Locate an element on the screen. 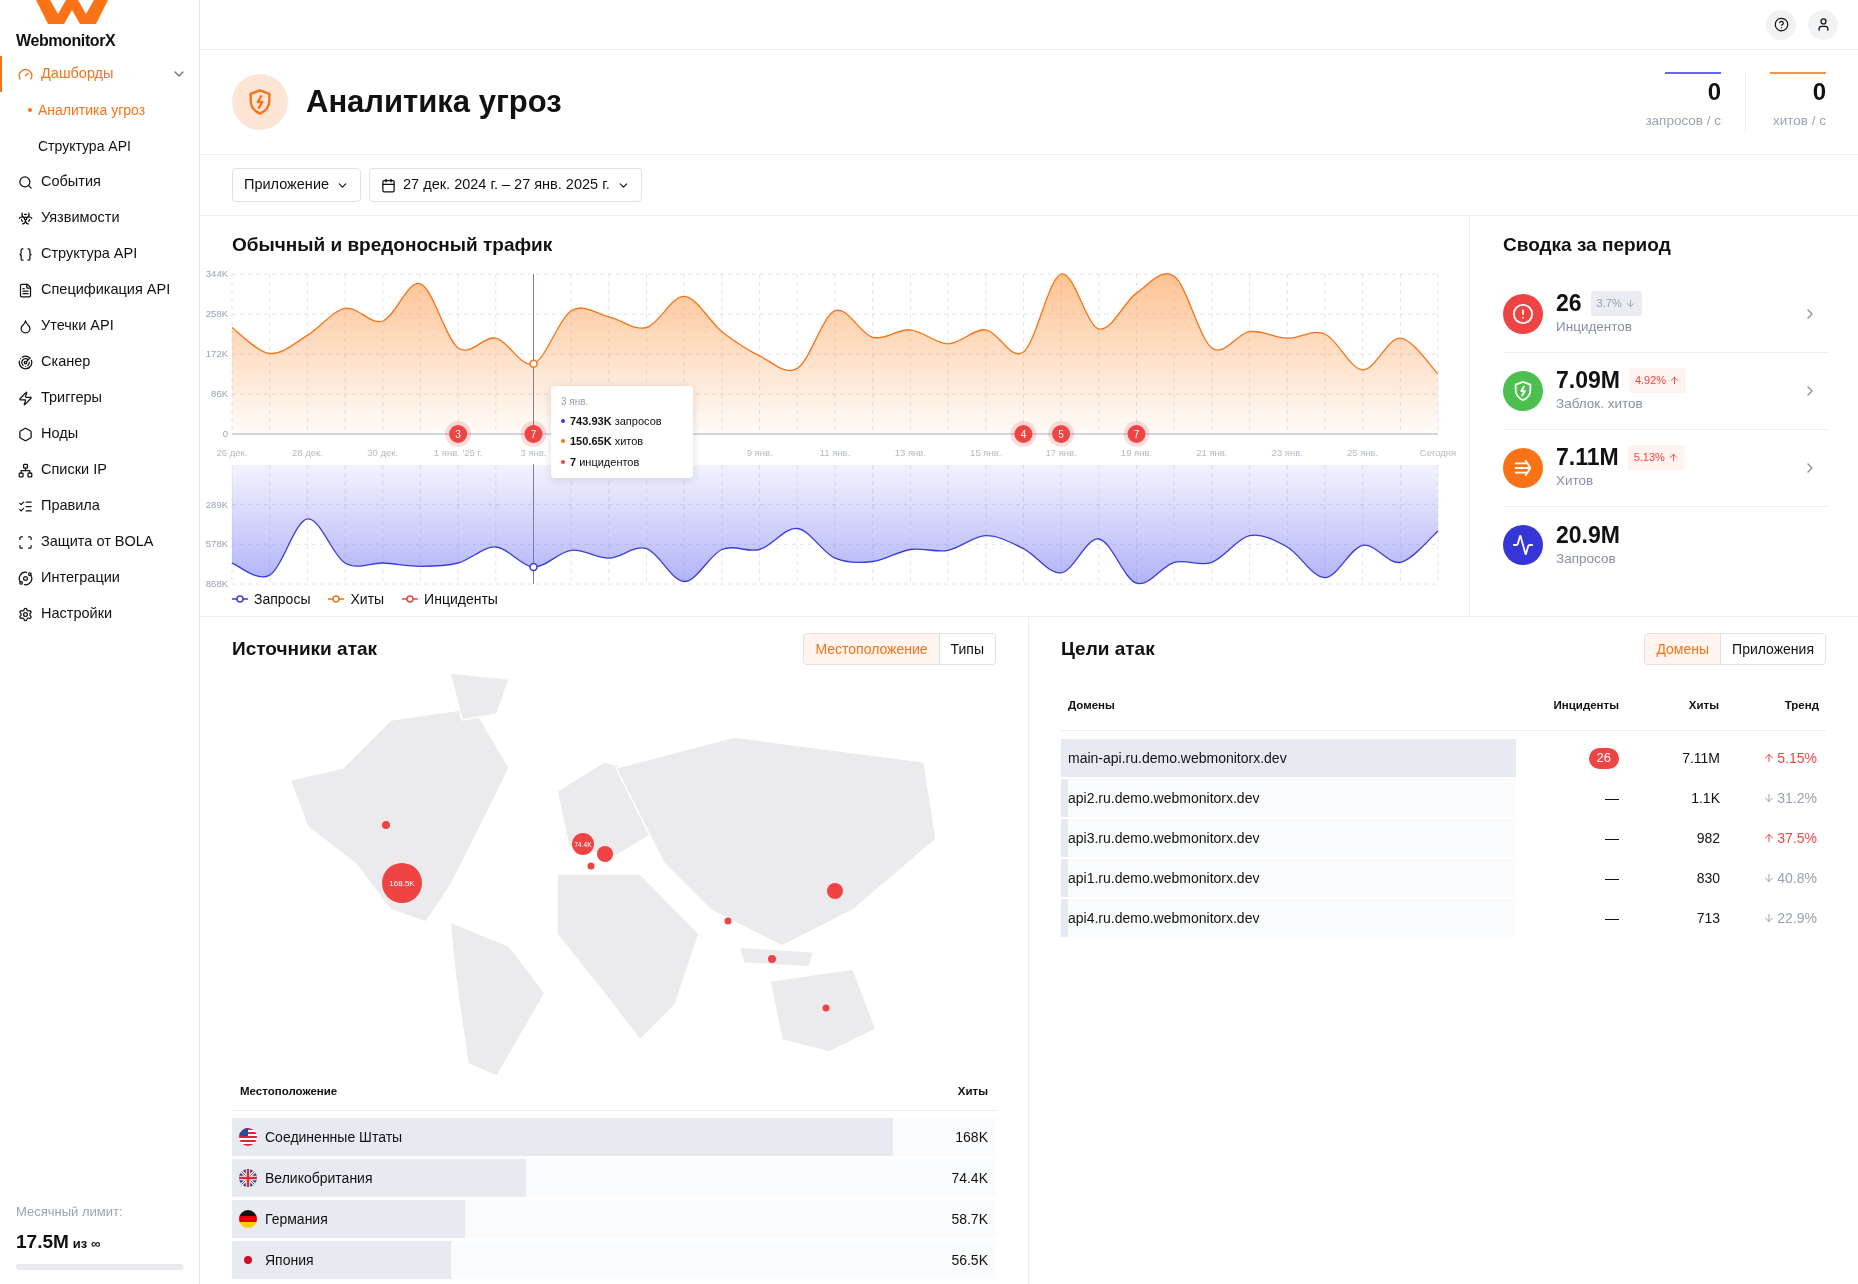 This screenshot has width=1858, height=1284. map-bubble: 168.5K is located at coordinates (402, 883).